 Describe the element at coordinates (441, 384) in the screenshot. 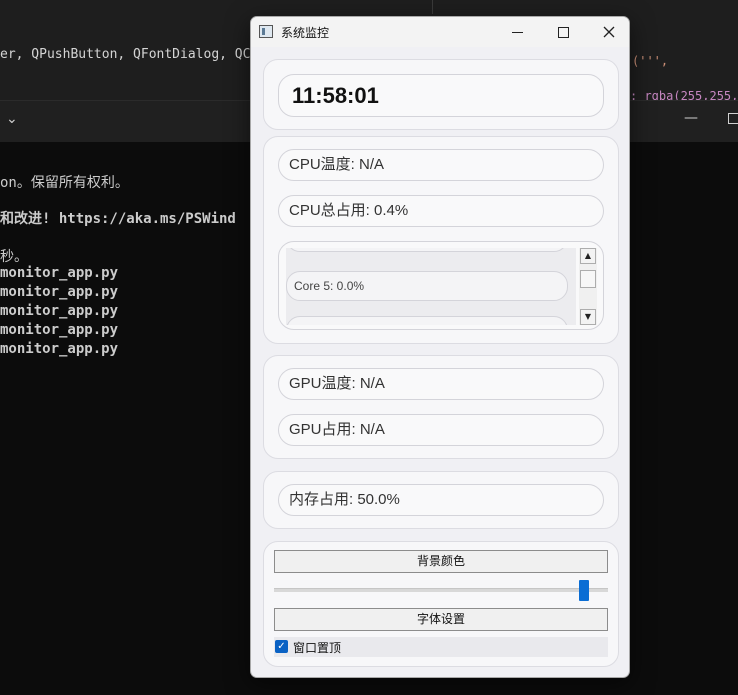

I see `gpu-temp-label: GPU温度: N/A` at that location.